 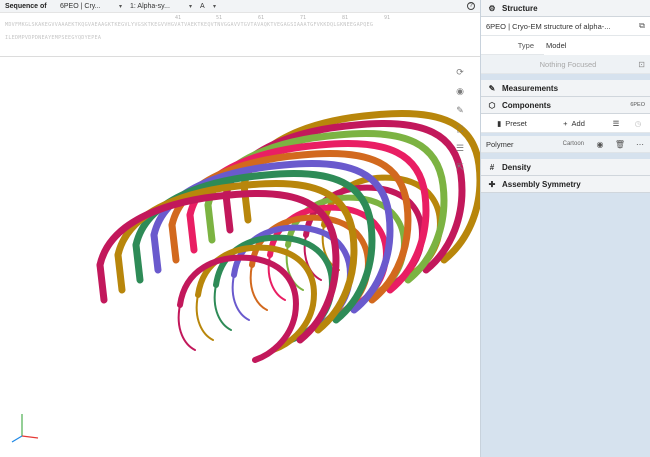 I want to click on ruler-icon: ✎, so click(x=492, y=88).